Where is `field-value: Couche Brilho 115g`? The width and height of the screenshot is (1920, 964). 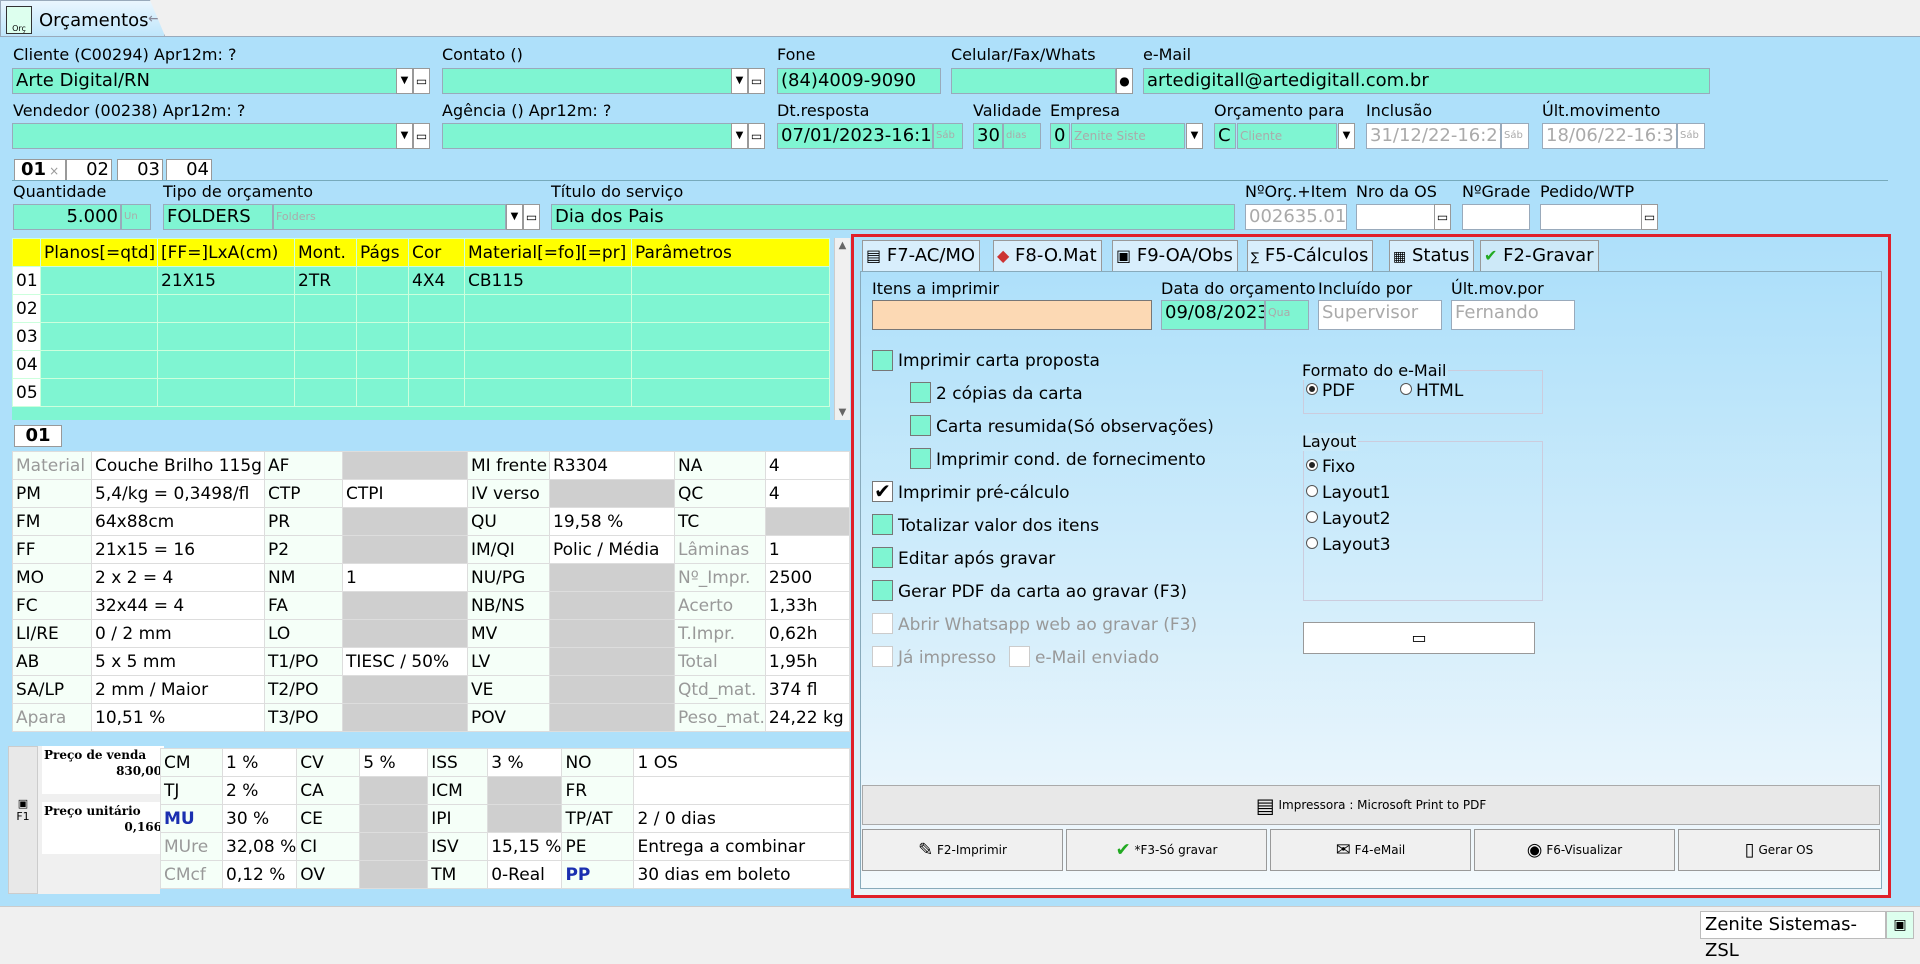 field-value: Couche Brilho 115g is located at coordinates (178, 465).